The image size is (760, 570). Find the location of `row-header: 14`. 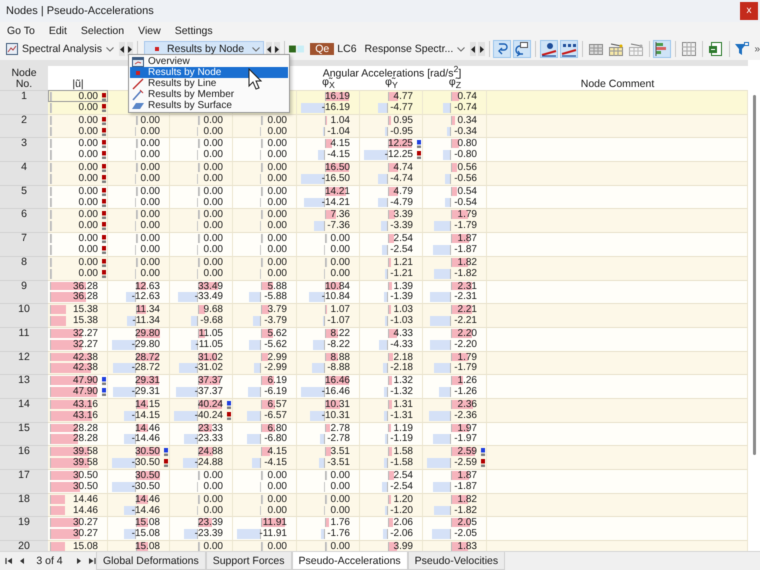

row-header: 14 is located at coordinates (24, 410).